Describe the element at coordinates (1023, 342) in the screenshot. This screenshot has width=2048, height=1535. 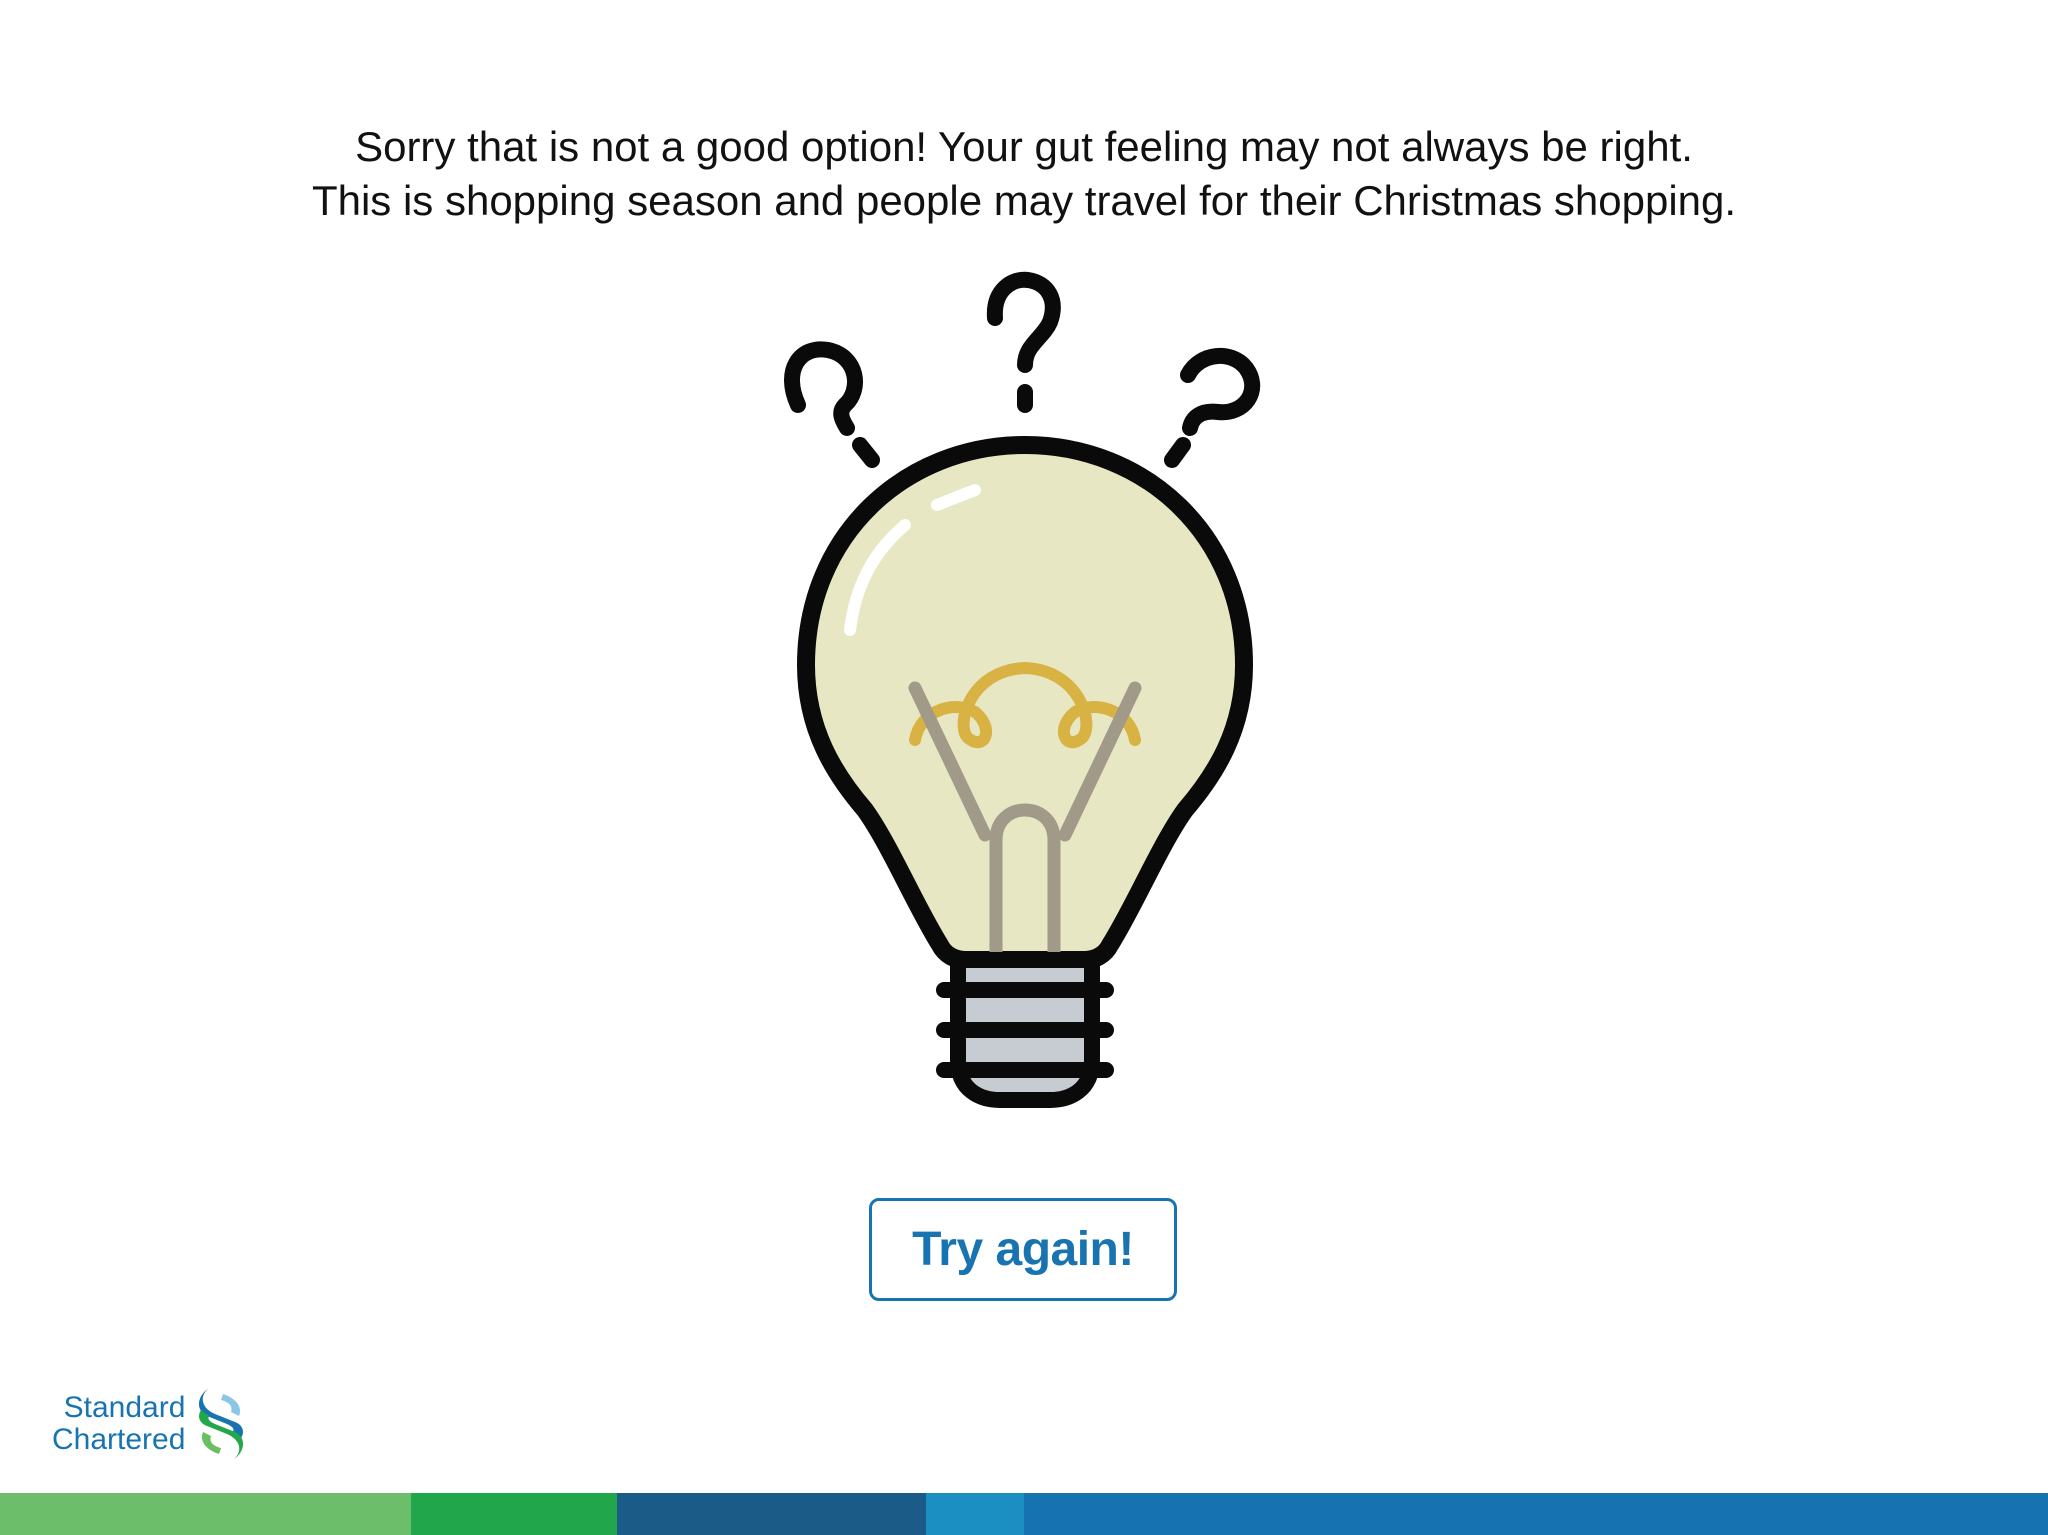
I see `question-mark-center-icon` at that location.